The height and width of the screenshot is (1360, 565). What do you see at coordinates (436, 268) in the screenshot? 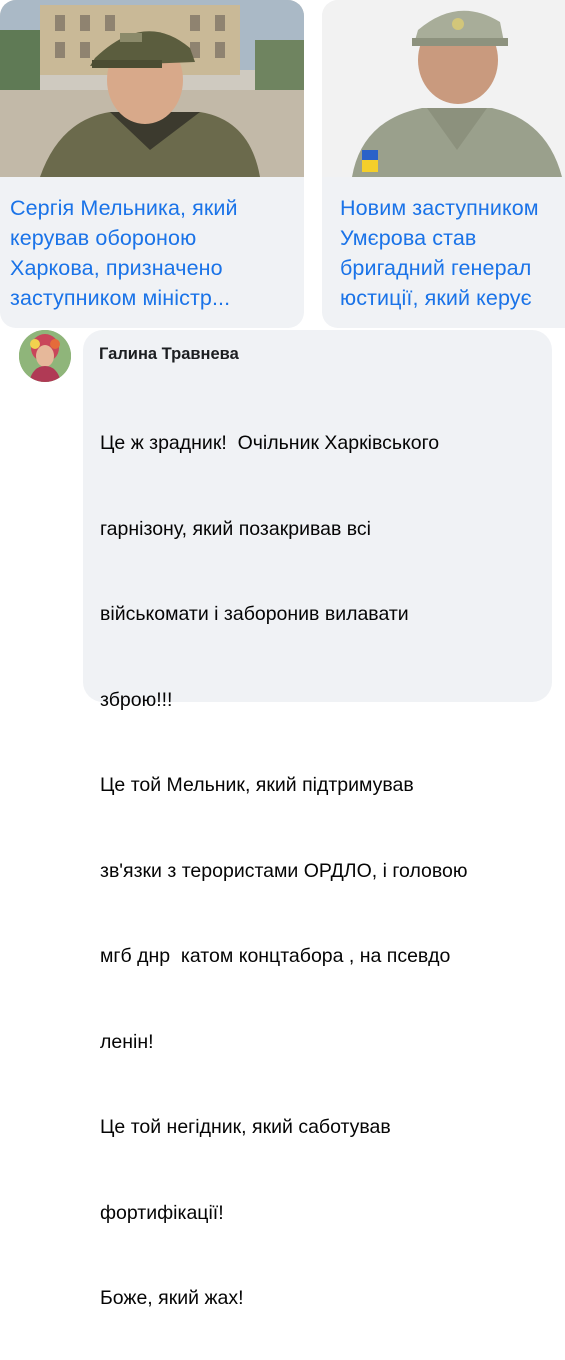
I see `card-title-line: бригадний генерал` at bounding box center [436, 268].